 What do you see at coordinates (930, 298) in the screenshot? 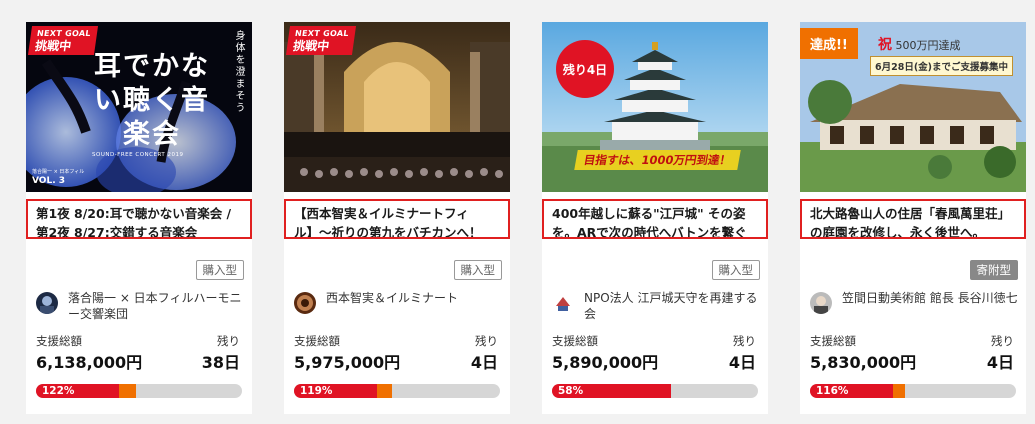
I see `owner-name: 笠間日動美術館 館長 長谷川徳七` at bounding box center [930, 298].